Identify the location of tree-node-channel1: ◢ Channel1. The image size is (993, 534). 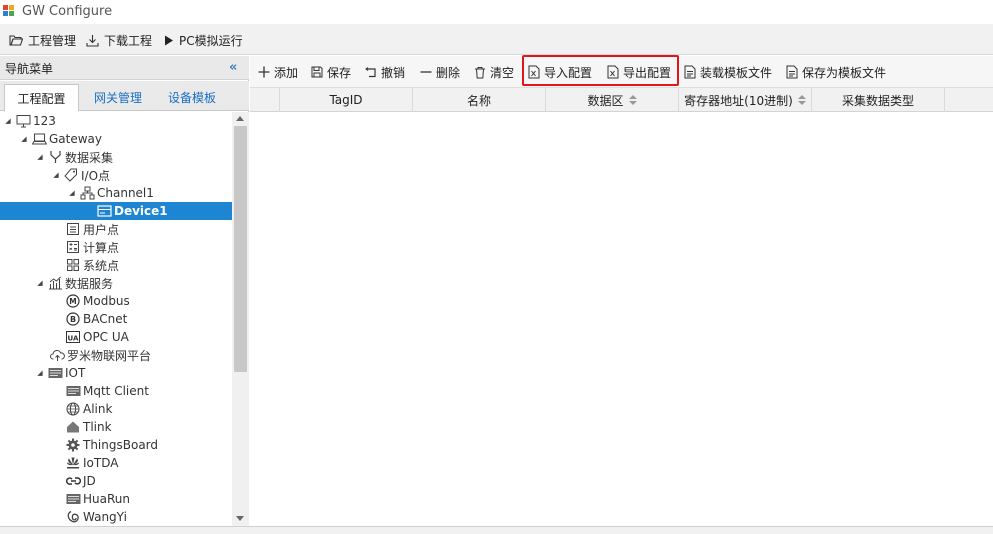
(116, 193).